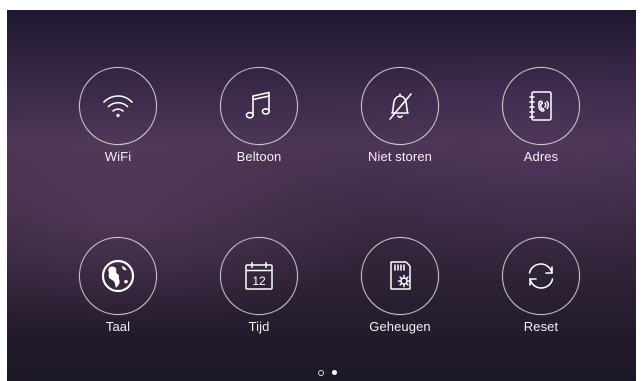 The height and width of the screenshot is (381, 643). Describe the element at coordinates (541, 156) in the screenshot. I see `address-label: Adres` at that location.